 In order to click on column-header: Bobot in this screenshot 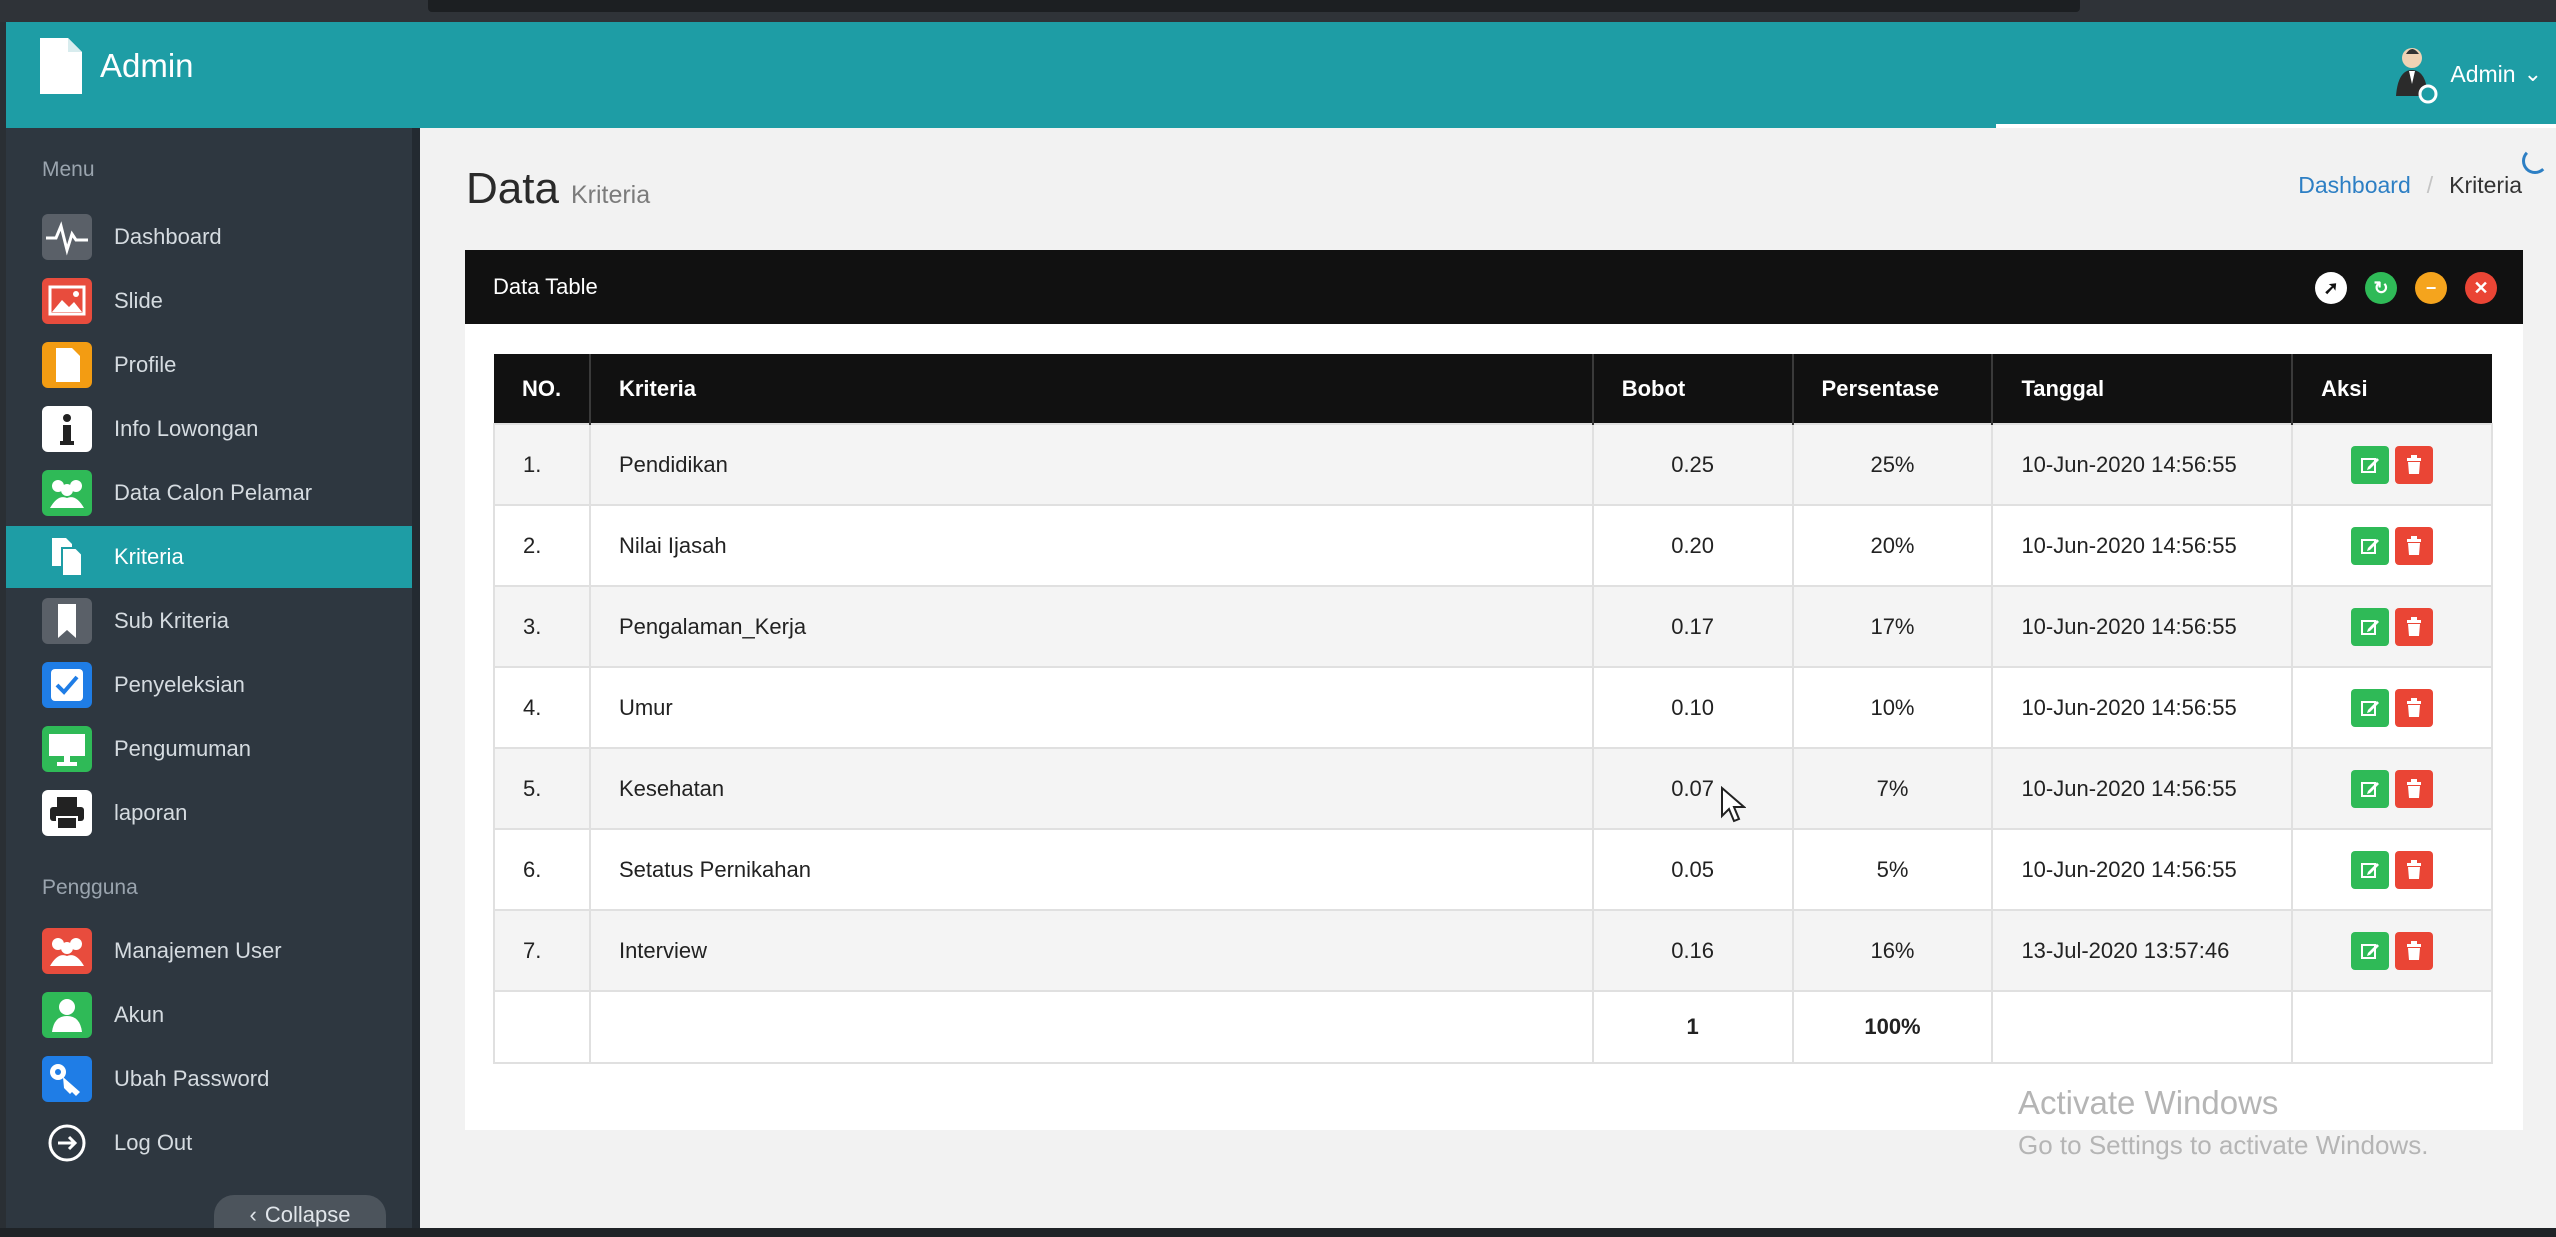, I will do `click(1693, 389)`.